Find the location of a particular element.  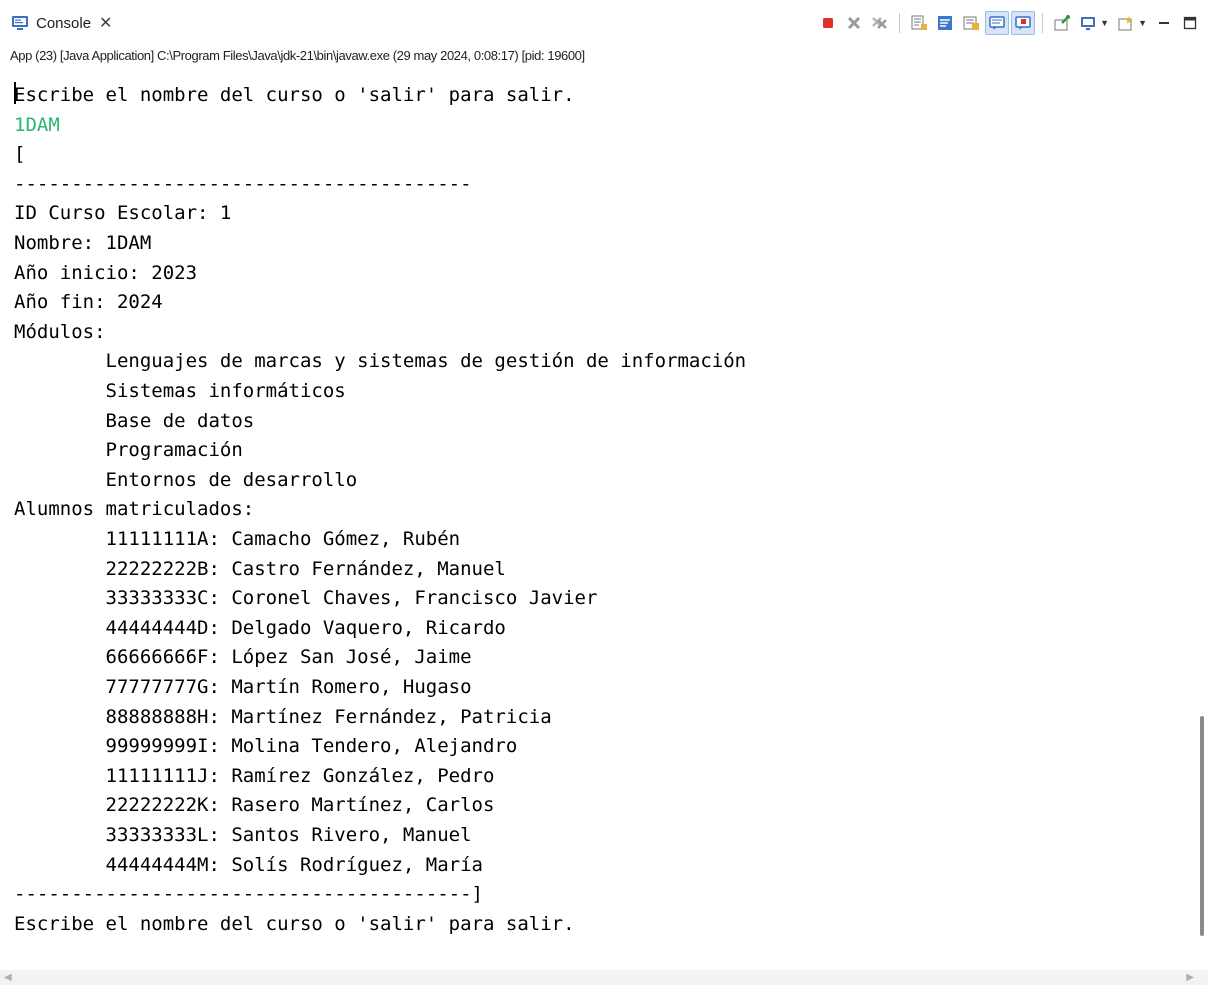

console-line: Año fin: 2024 is located at coordinates (88, 302).